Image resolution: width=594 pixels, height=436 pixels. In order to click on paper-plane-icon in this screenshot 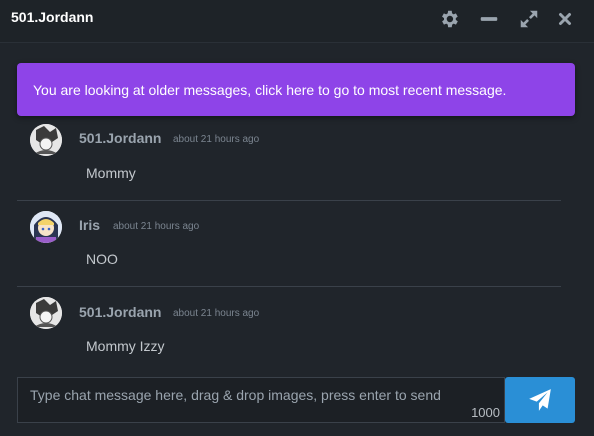, I will do `click(540, 400)`.